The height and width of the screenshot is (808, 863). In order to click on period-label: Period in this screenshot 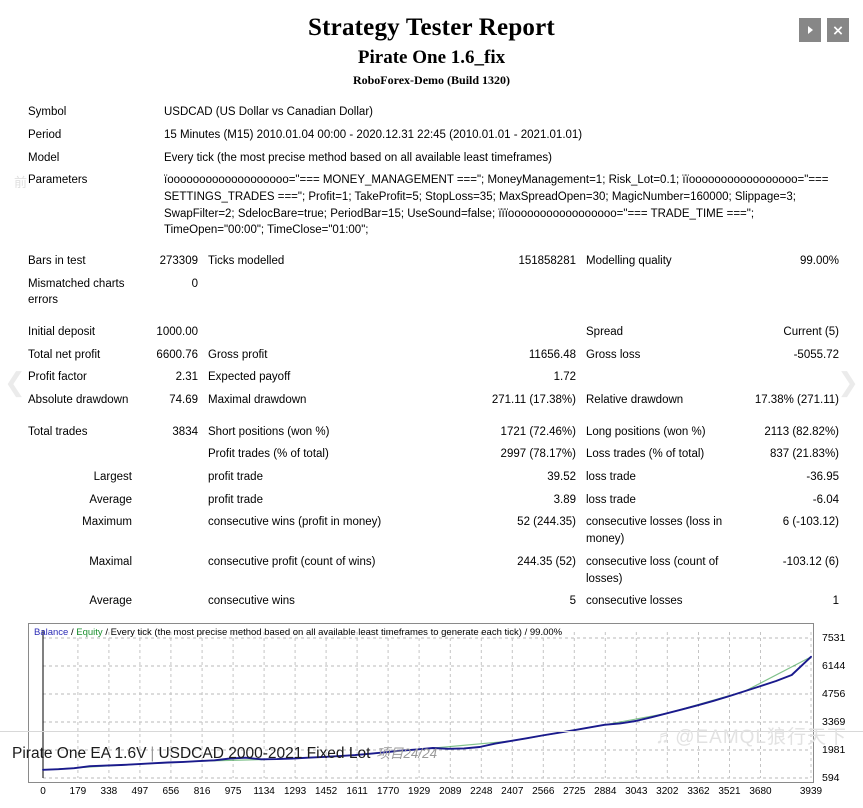, I will do `click(45, 135)`.